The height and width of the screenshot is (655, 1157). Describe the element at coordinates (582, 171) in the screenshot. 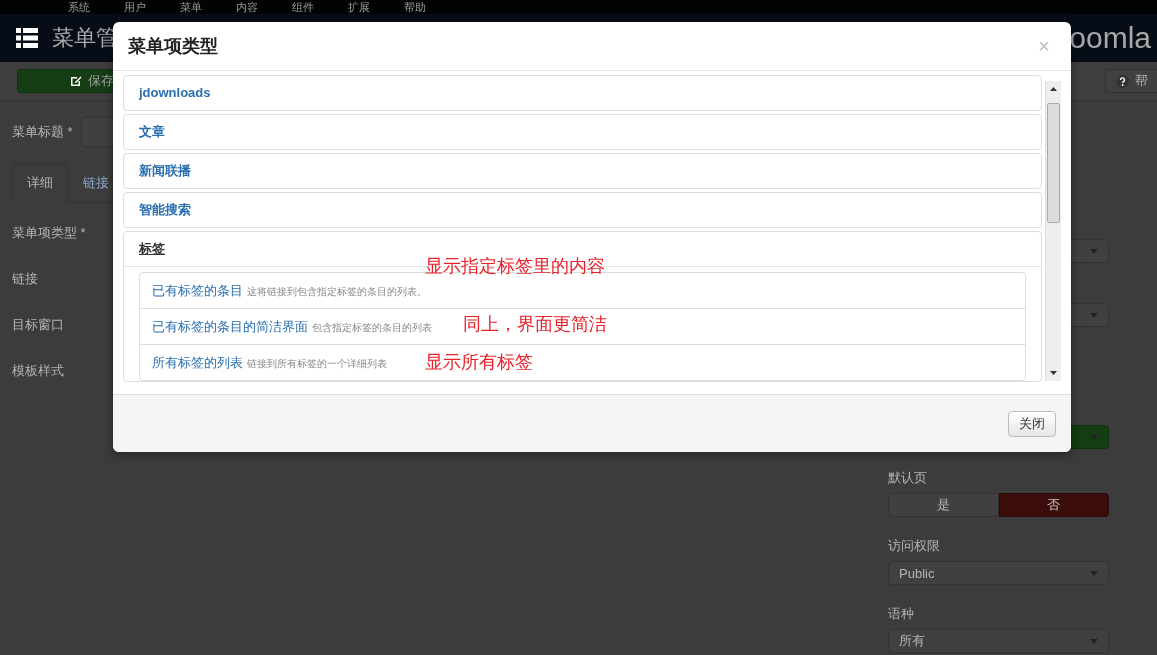

I see `category-link: 新闻联播` at that location.